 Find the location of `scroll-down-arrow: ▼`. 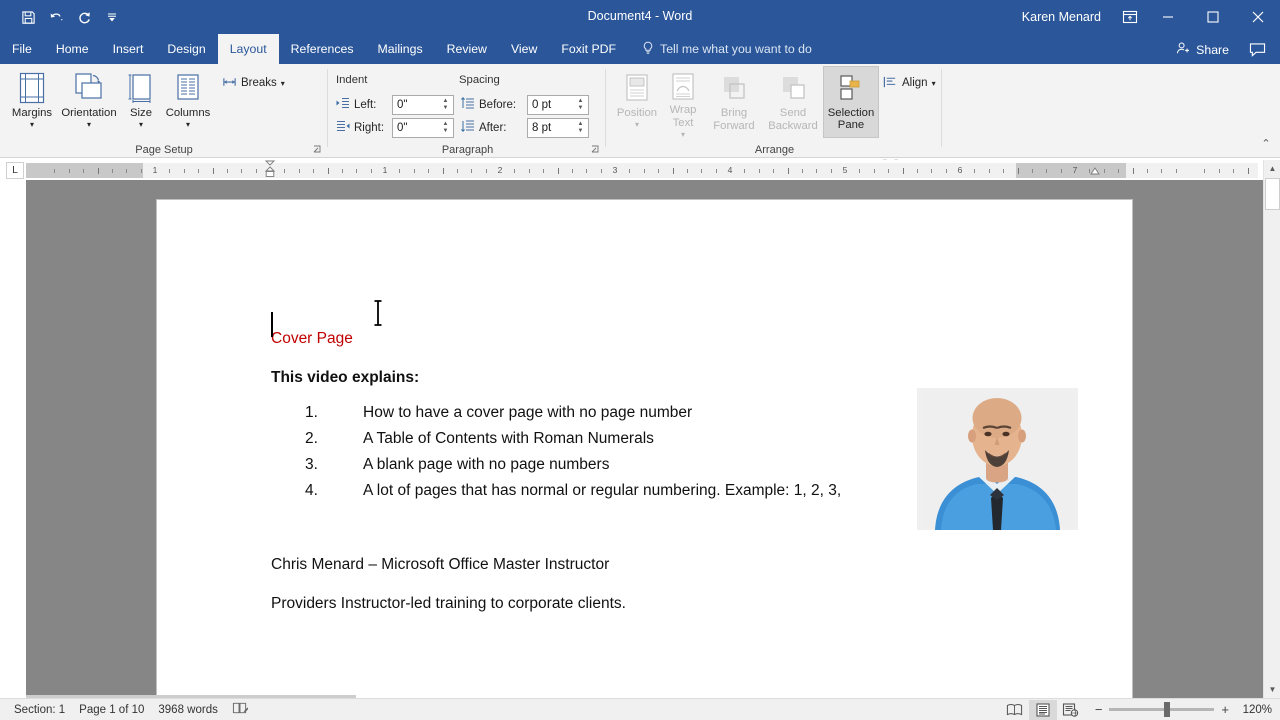

scroll-down-arrow: ▼ is located at coordinates (1272, 689).